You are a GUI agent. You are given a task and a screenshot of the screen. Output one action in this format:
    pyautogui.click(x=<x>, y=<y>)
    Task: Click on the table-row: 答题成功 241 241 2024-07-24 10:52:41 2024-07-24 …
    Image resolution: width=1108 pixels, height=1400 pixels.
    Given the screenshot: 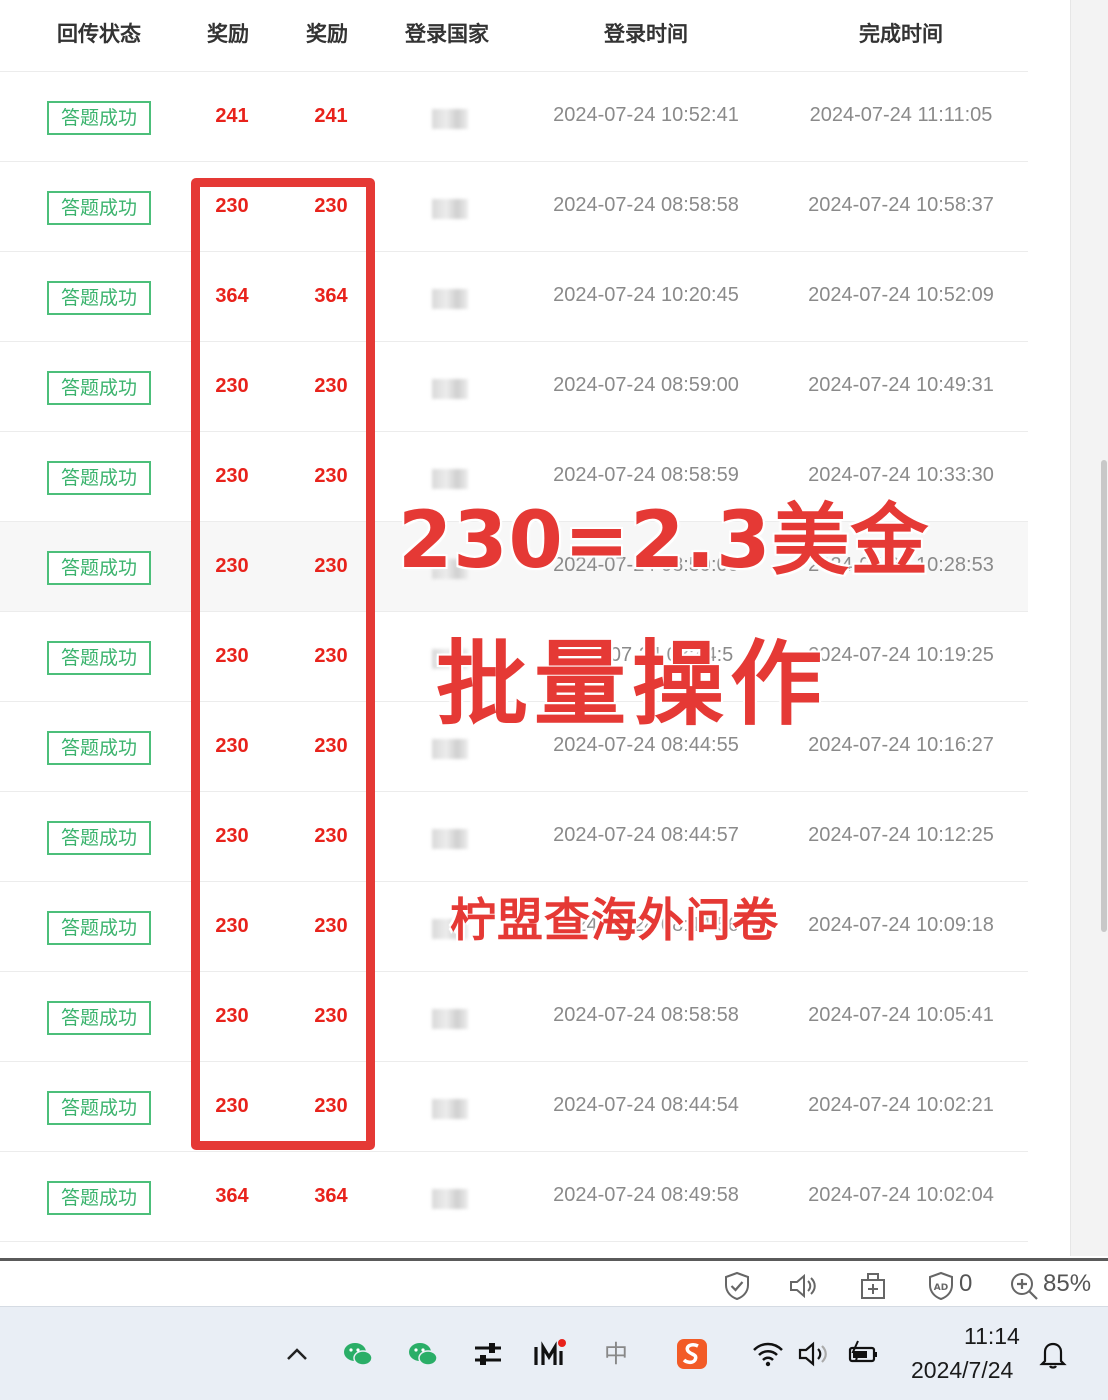 What is the action you would take?
    pyautogui.click(x=514, y=117)
    